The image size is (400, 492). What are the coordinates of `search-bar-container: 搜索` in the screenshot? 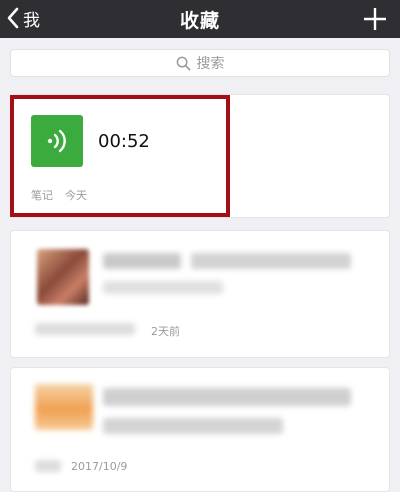 It's located at (200, 62).